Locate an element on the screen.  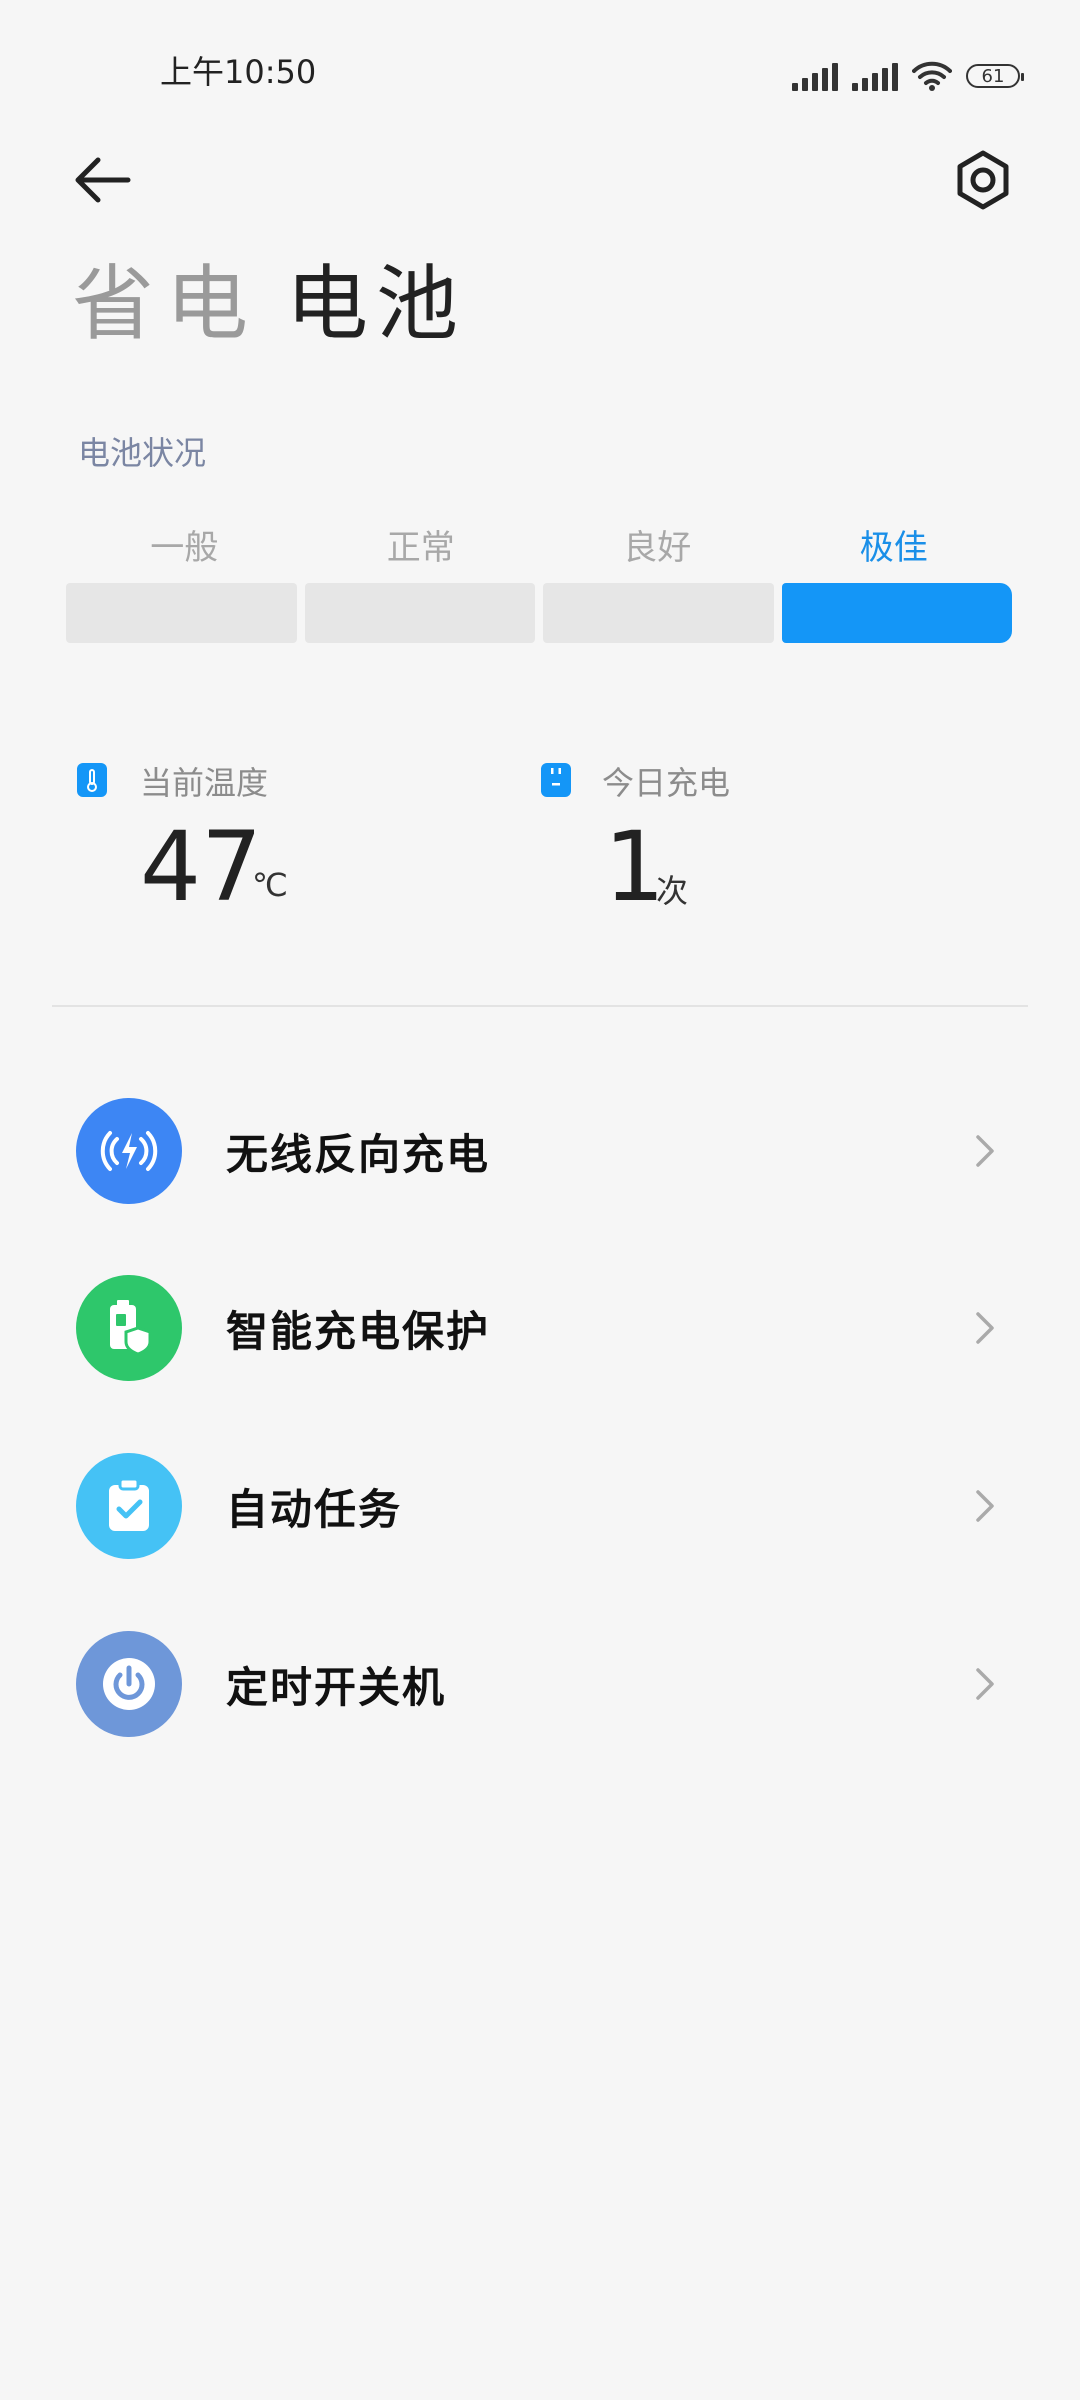
thermometer-icon is located at coordinates (92, 780).